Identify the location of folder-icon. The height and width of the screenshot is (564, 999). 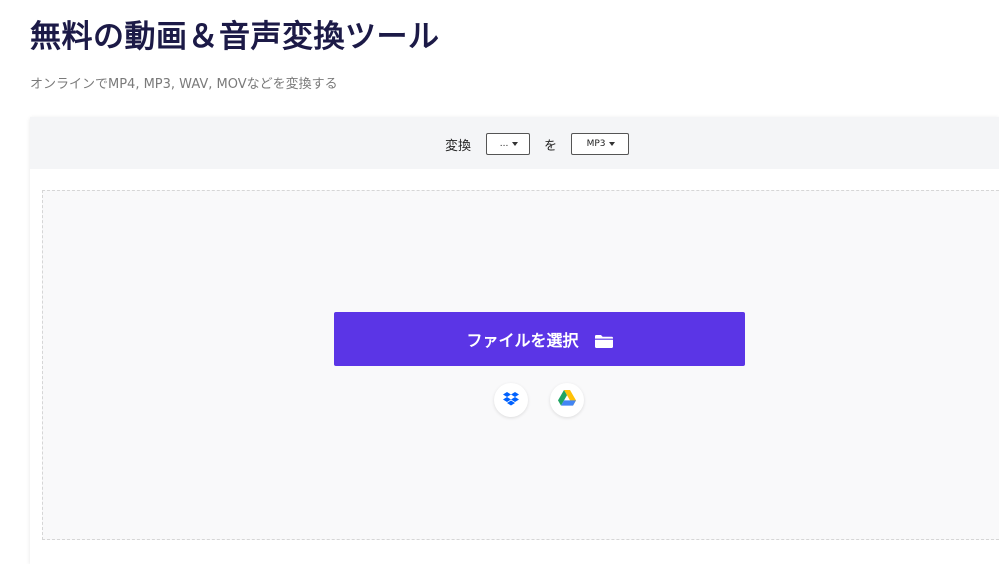
(603, 340).